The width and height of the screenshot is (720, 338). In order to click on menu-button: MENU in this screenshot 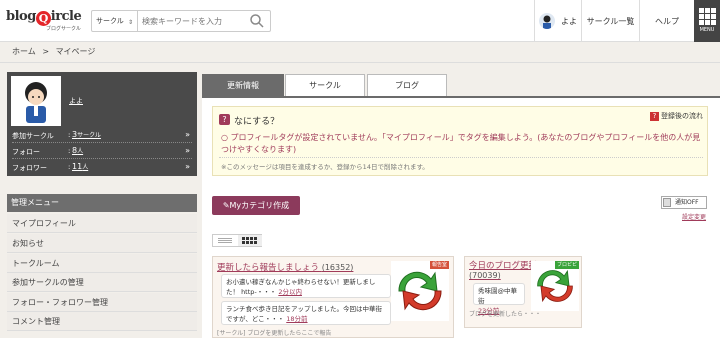, I will do `click(707, 21)`.